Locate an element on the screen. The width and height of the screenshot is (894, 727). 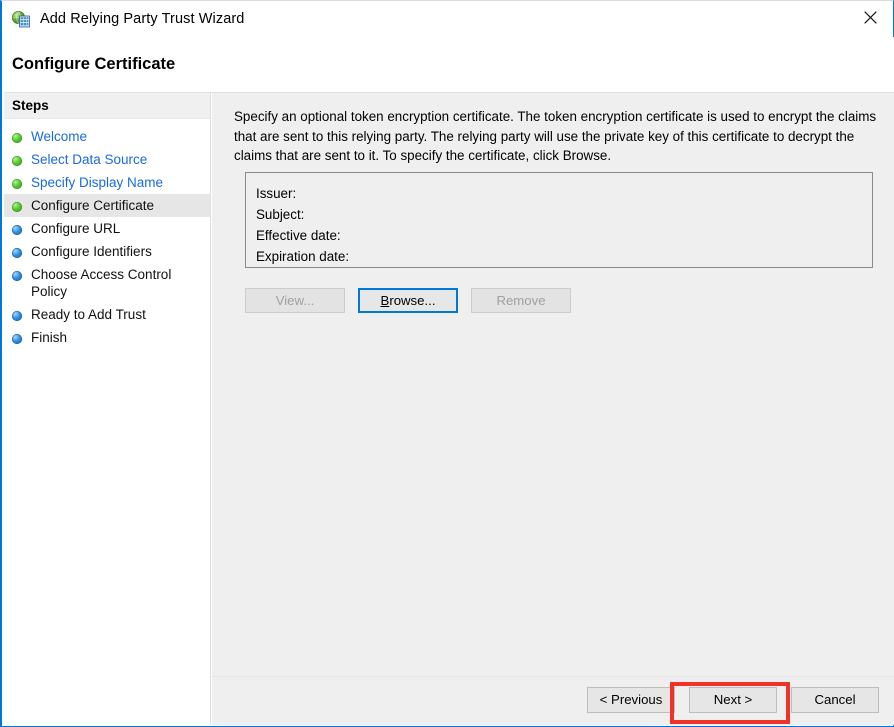
next-button: Next > is located at coordinates (733, 700).